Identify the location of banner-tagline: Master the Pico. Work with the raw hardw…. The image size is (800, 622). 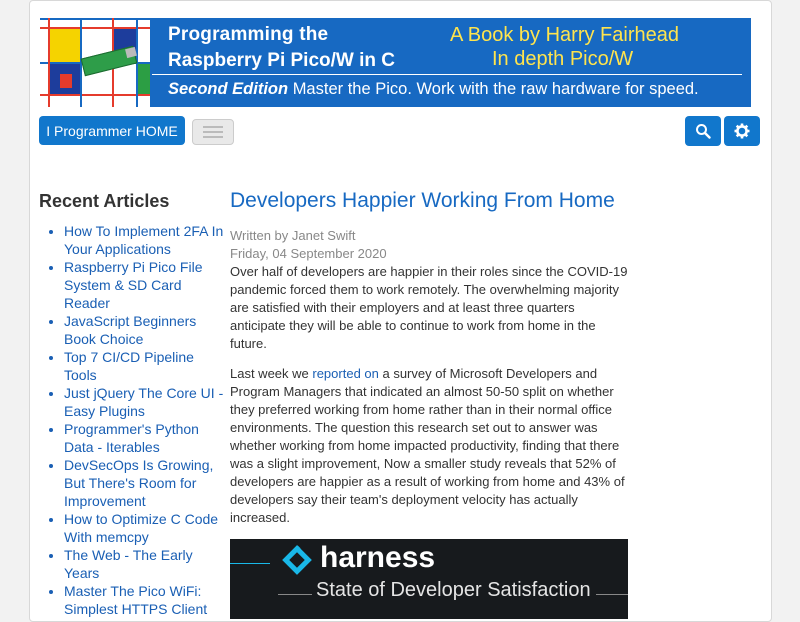
(495, 89).